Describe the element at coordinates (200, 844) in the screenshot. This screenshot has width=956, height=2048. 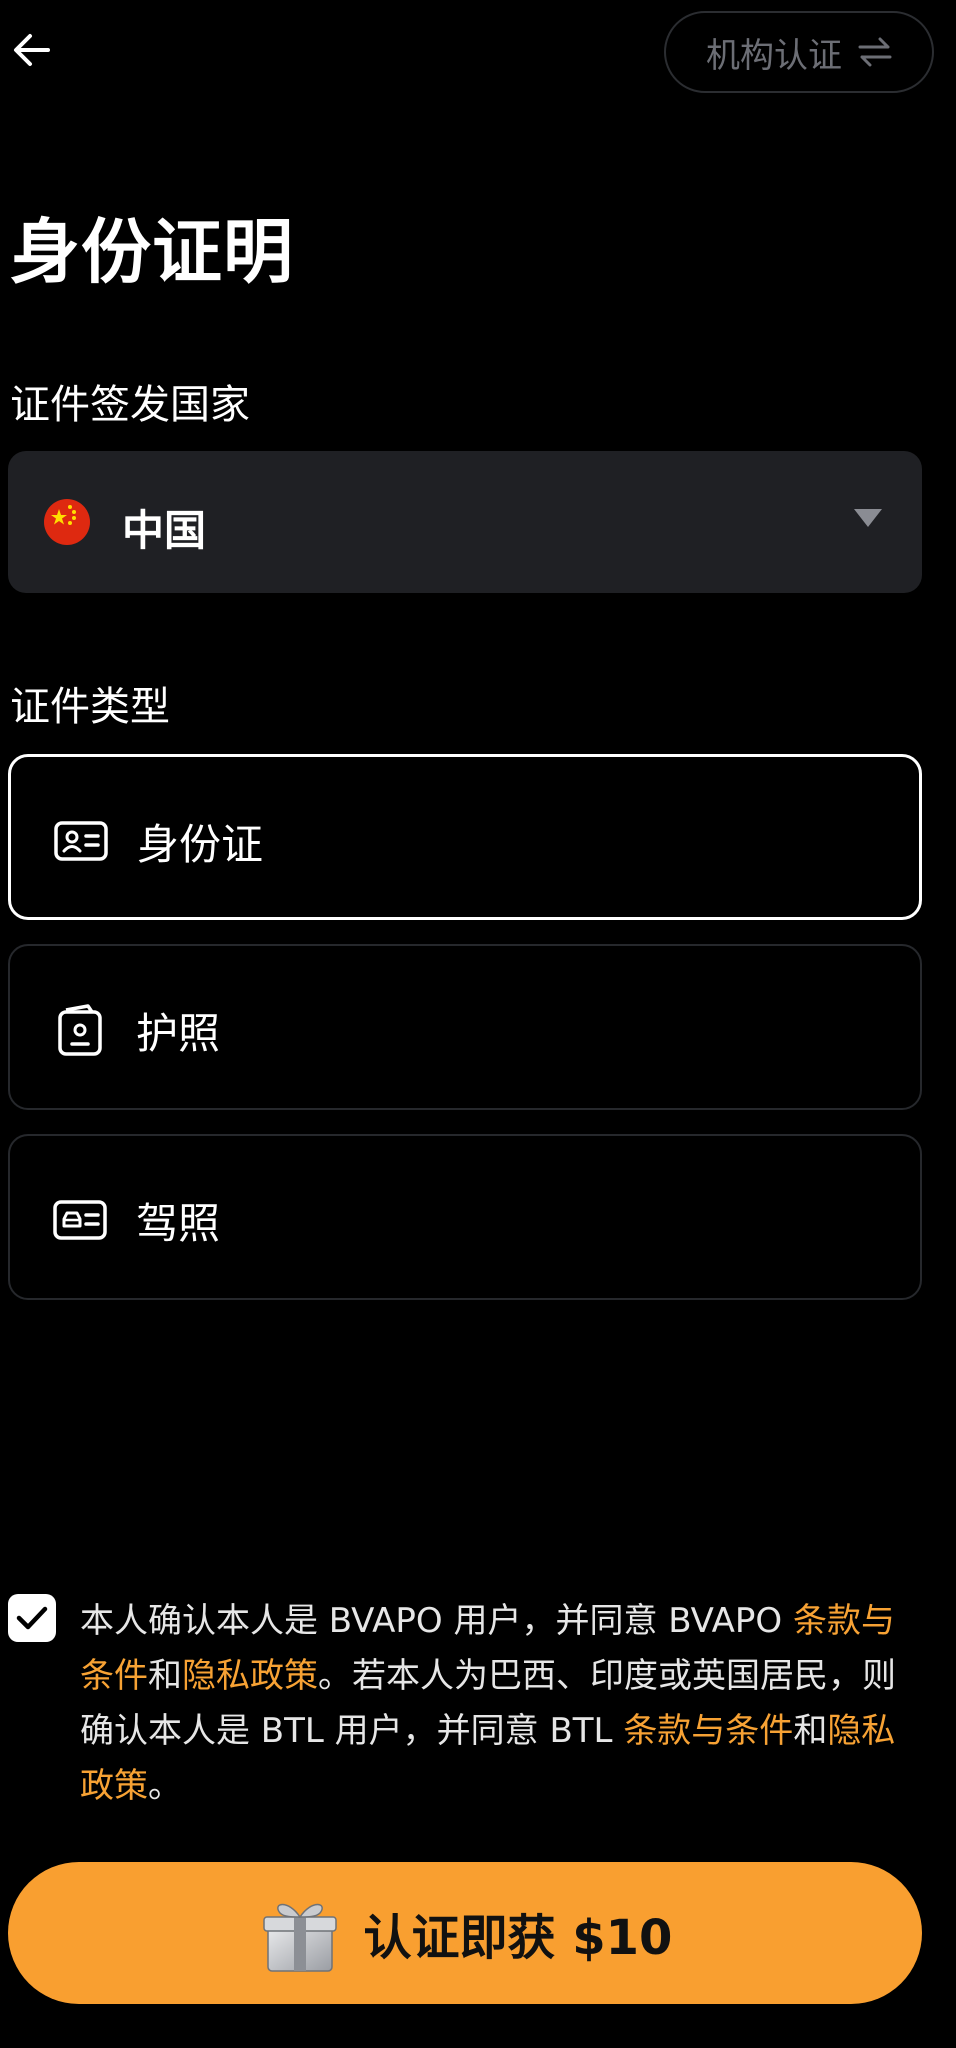
I see `doc-option-label: 身份证` at that location.